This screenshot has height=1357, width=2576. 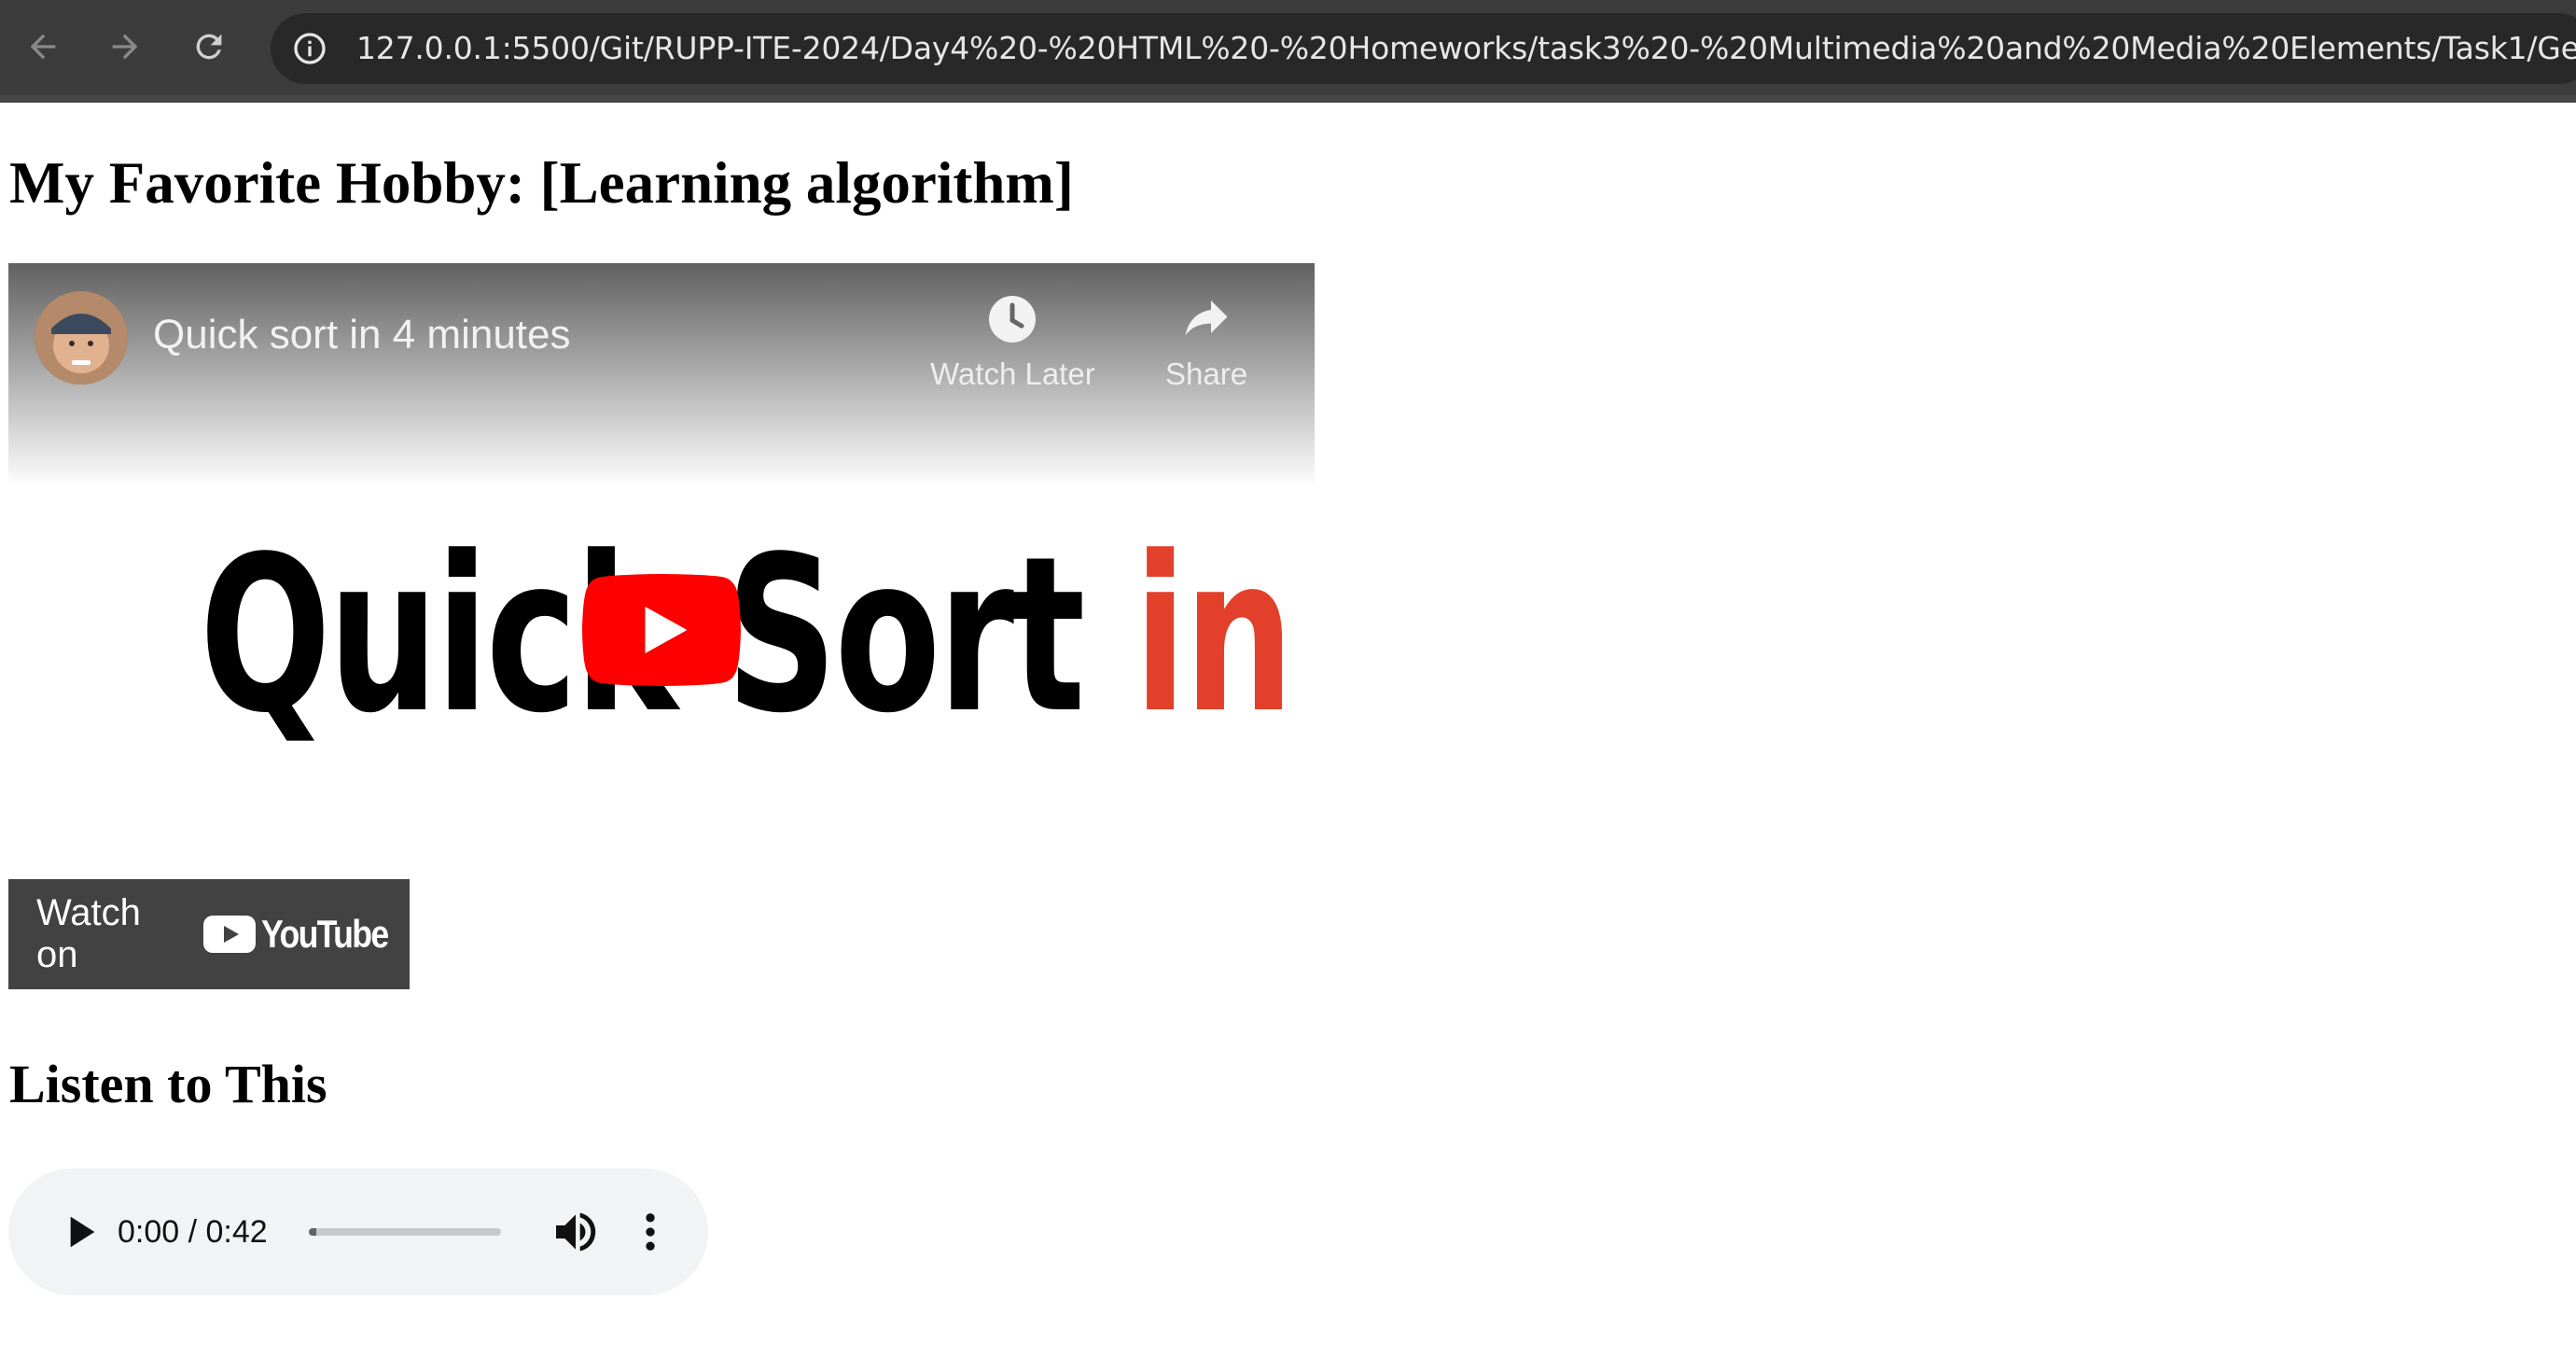 I want to click on avatar-image, so click(x=81, y=338).